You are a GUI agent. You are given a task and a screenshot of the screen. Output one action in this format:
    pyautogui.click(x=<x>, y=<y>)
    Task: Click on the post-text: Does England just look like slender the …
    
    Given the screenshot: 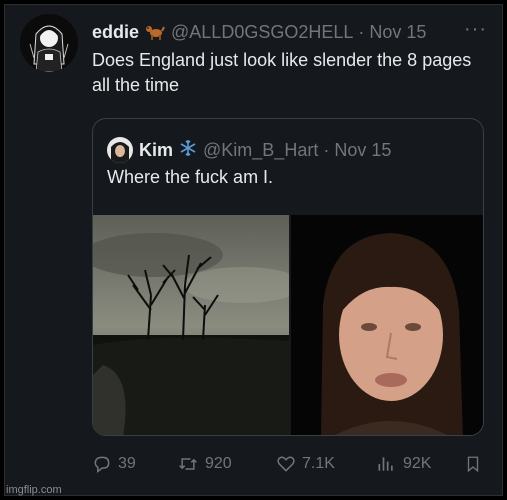 What is the action you would take?
    pyautogui.click(x=282, y=72)
    